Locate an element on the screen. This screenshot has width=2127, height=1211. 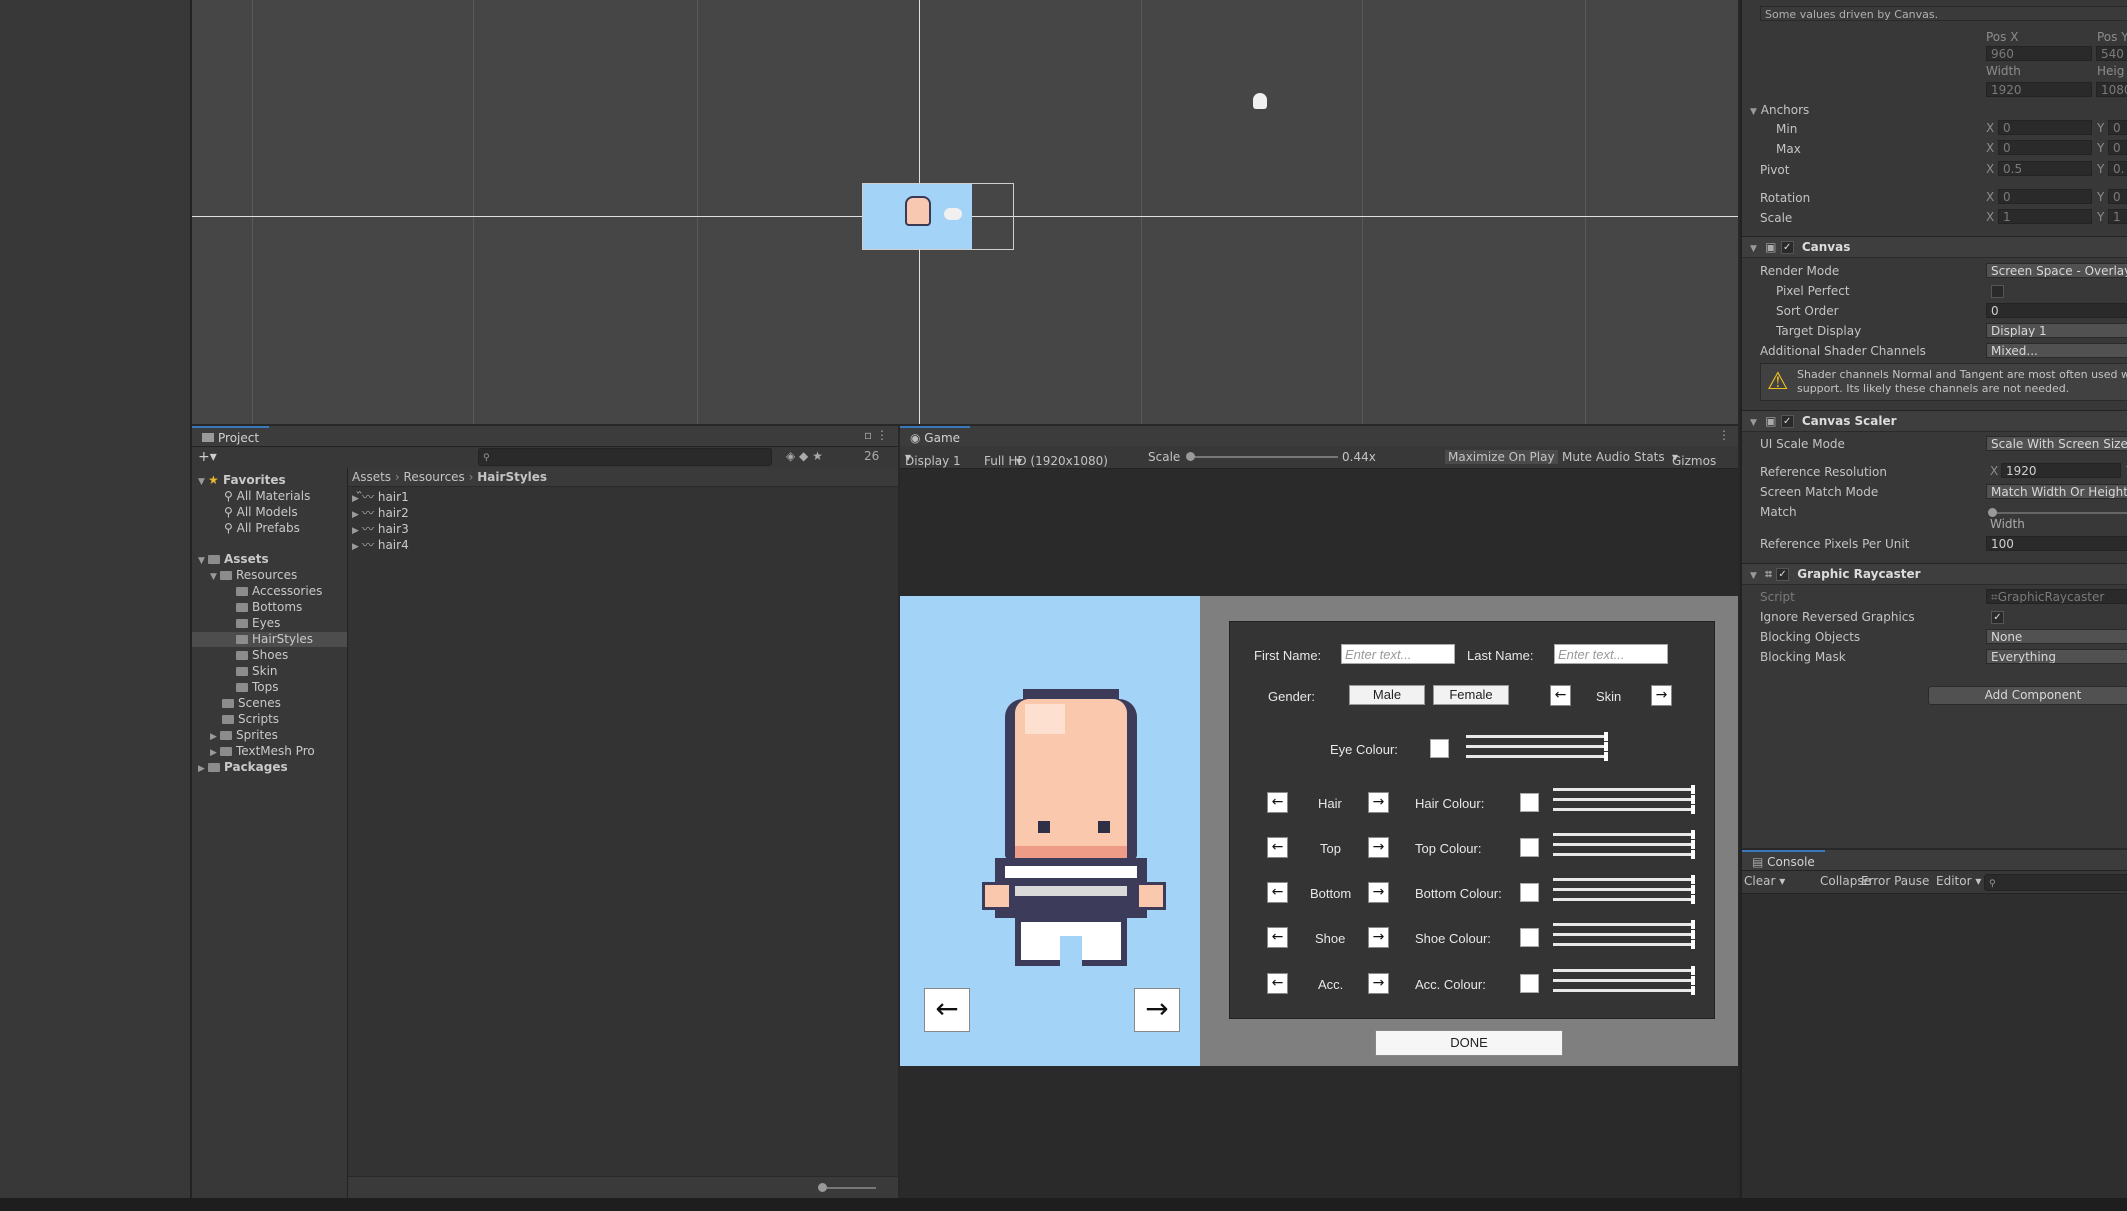
next-character-button: → is located at coordinates (1157, 1010).